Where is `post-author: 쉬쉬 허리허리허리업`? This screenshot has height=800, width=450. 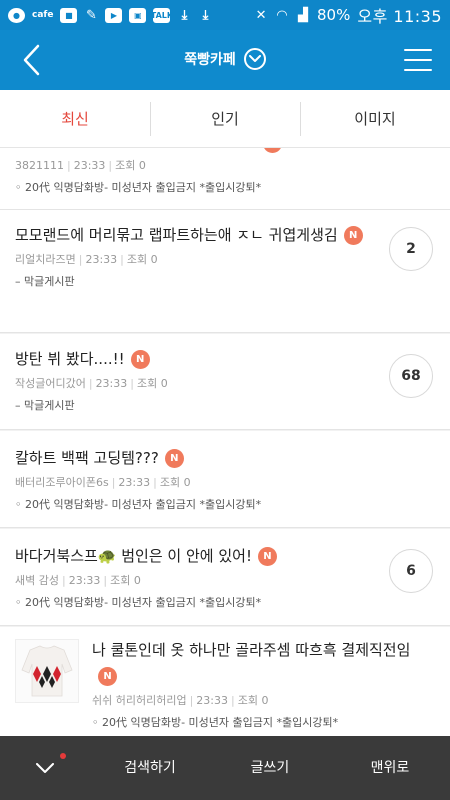 post-author: 쉬쉬 허리허리허리업 is located at coordinates (139, 700).